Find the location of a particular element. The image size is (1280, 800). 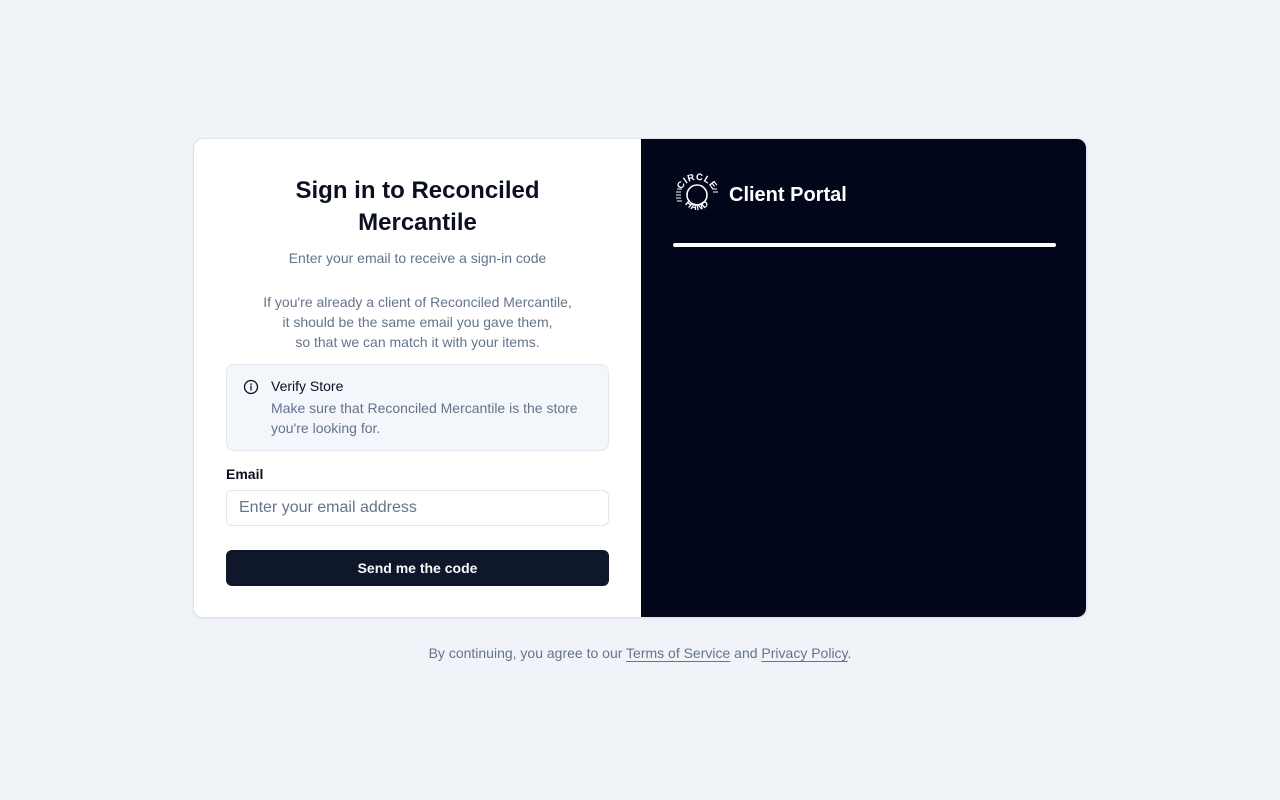

page-title: Sign in to Reconciled Mercantile is located at coordinates (417, 206).